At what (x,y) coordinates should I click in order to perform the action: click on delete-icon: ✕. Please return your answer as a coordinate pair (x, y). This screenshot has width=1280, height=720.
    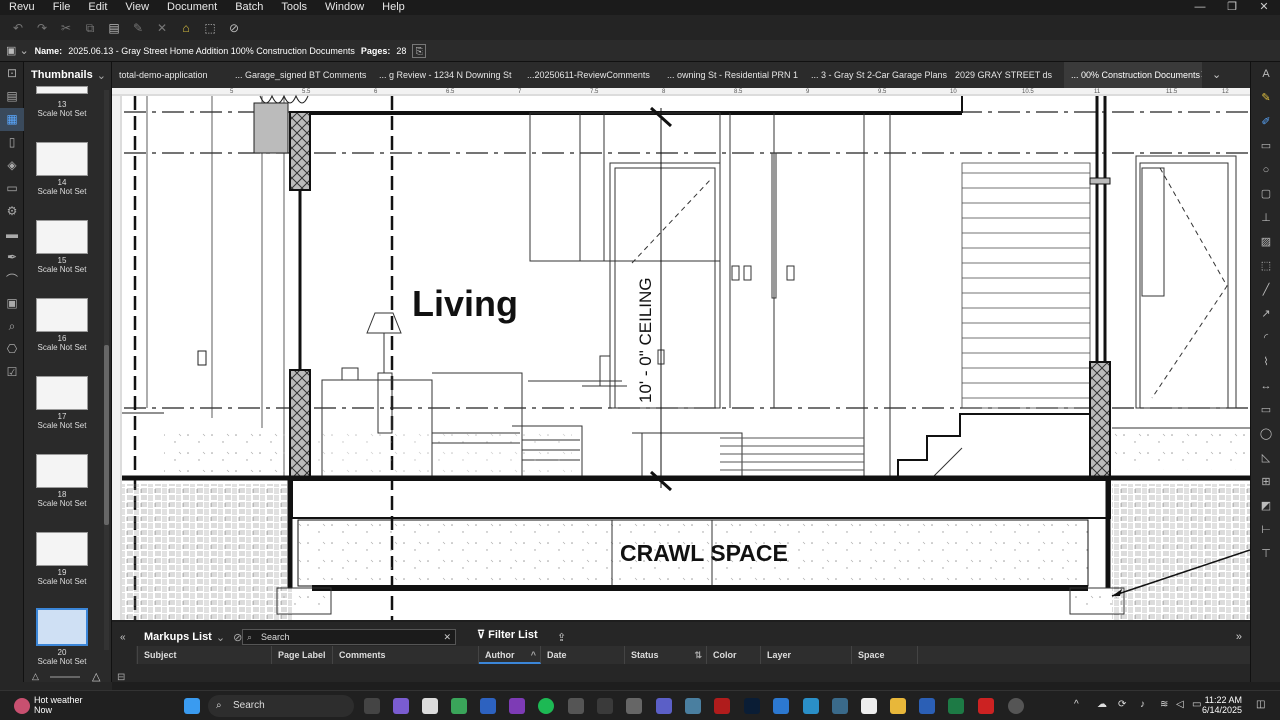
    Looking at the image, I should click on (162, 28).